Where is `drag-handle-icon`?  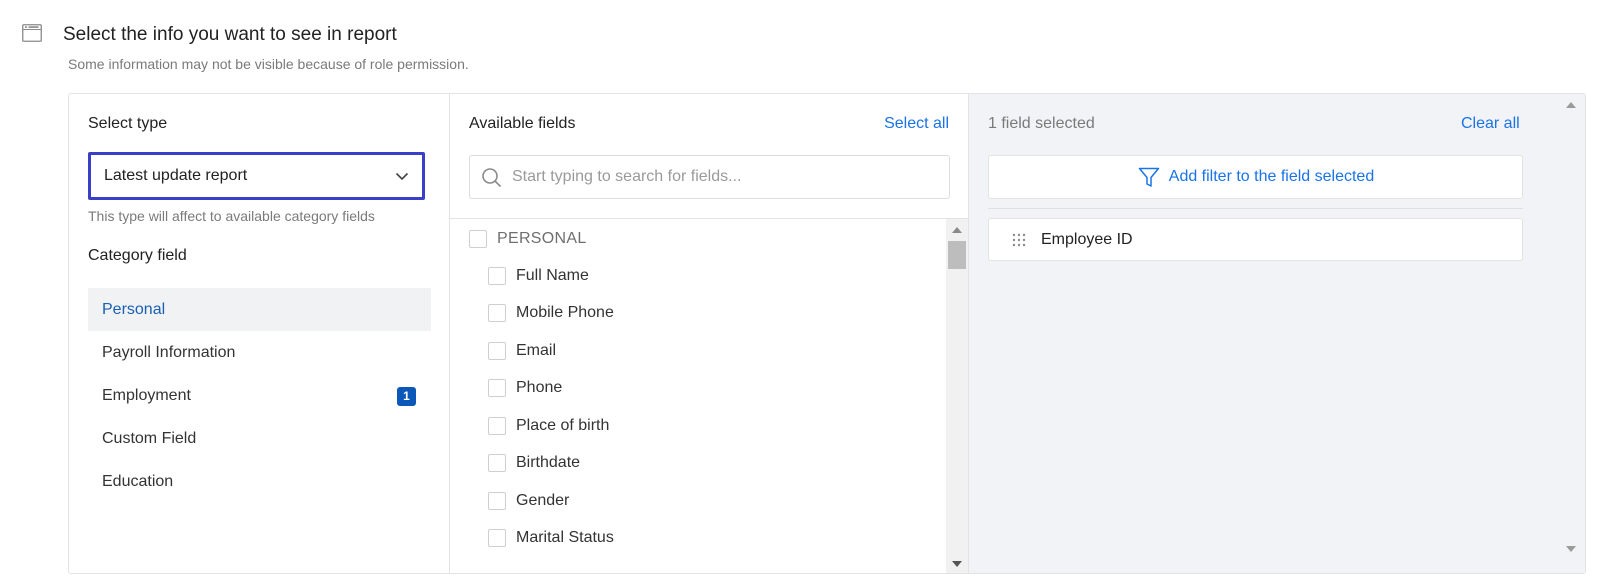
drag-handle-icon is located at coordinates (1019, 240).